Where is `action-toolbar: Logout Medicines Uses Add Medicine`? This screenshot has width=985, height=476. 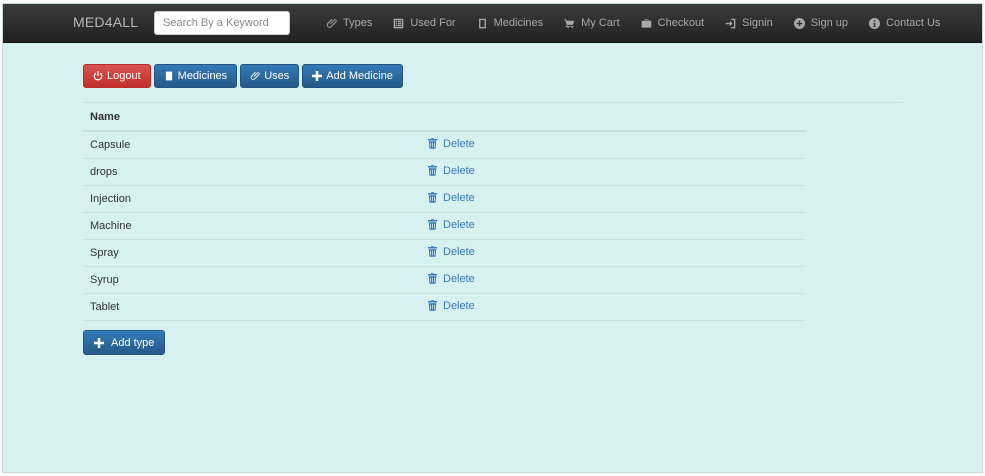 action-toolbar: Logout Medicines Uses Add Medicine is located at coordinates (244, 76).